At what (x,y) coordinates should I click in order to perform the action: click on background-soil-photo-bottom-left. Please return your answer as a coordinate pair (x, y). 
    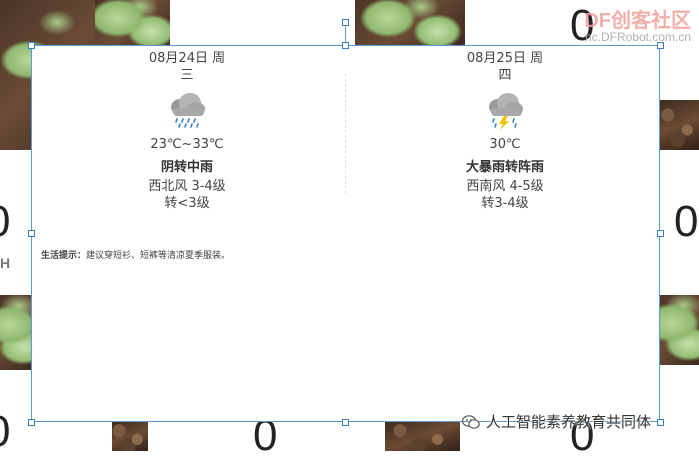
    Looking at the image, I should click on (130, 436).